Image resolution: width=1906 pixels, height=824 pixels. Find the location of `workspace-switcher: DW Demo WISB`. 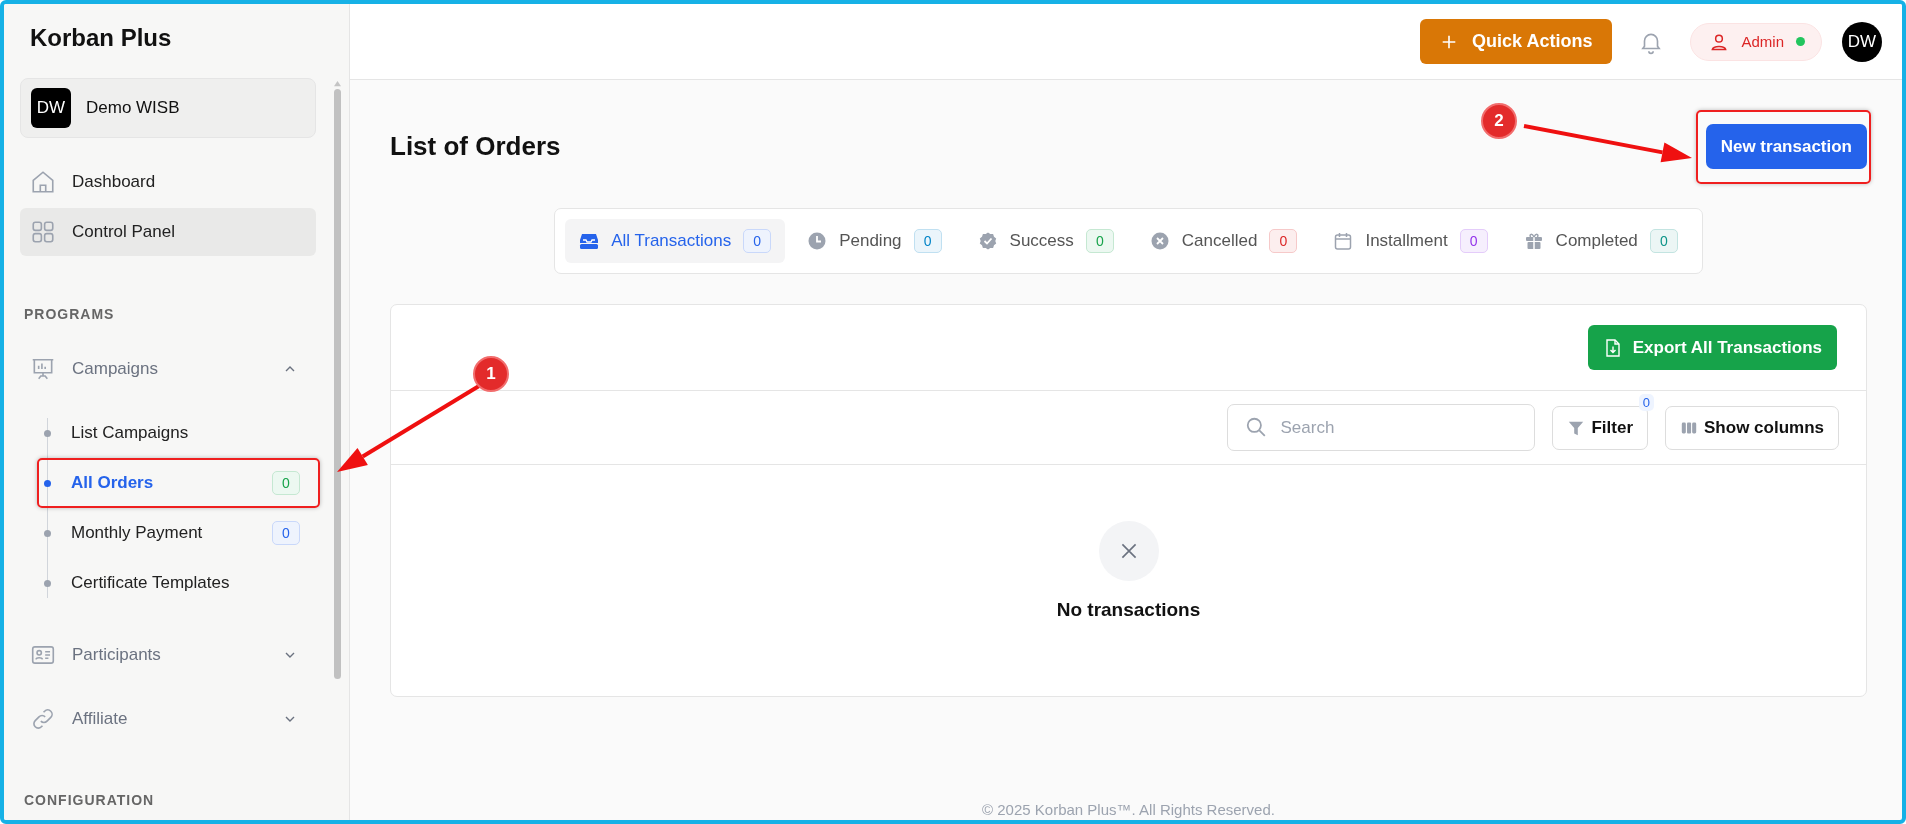

workspace-switcher: DW Demo WISB is located at coordinates (168, 108).